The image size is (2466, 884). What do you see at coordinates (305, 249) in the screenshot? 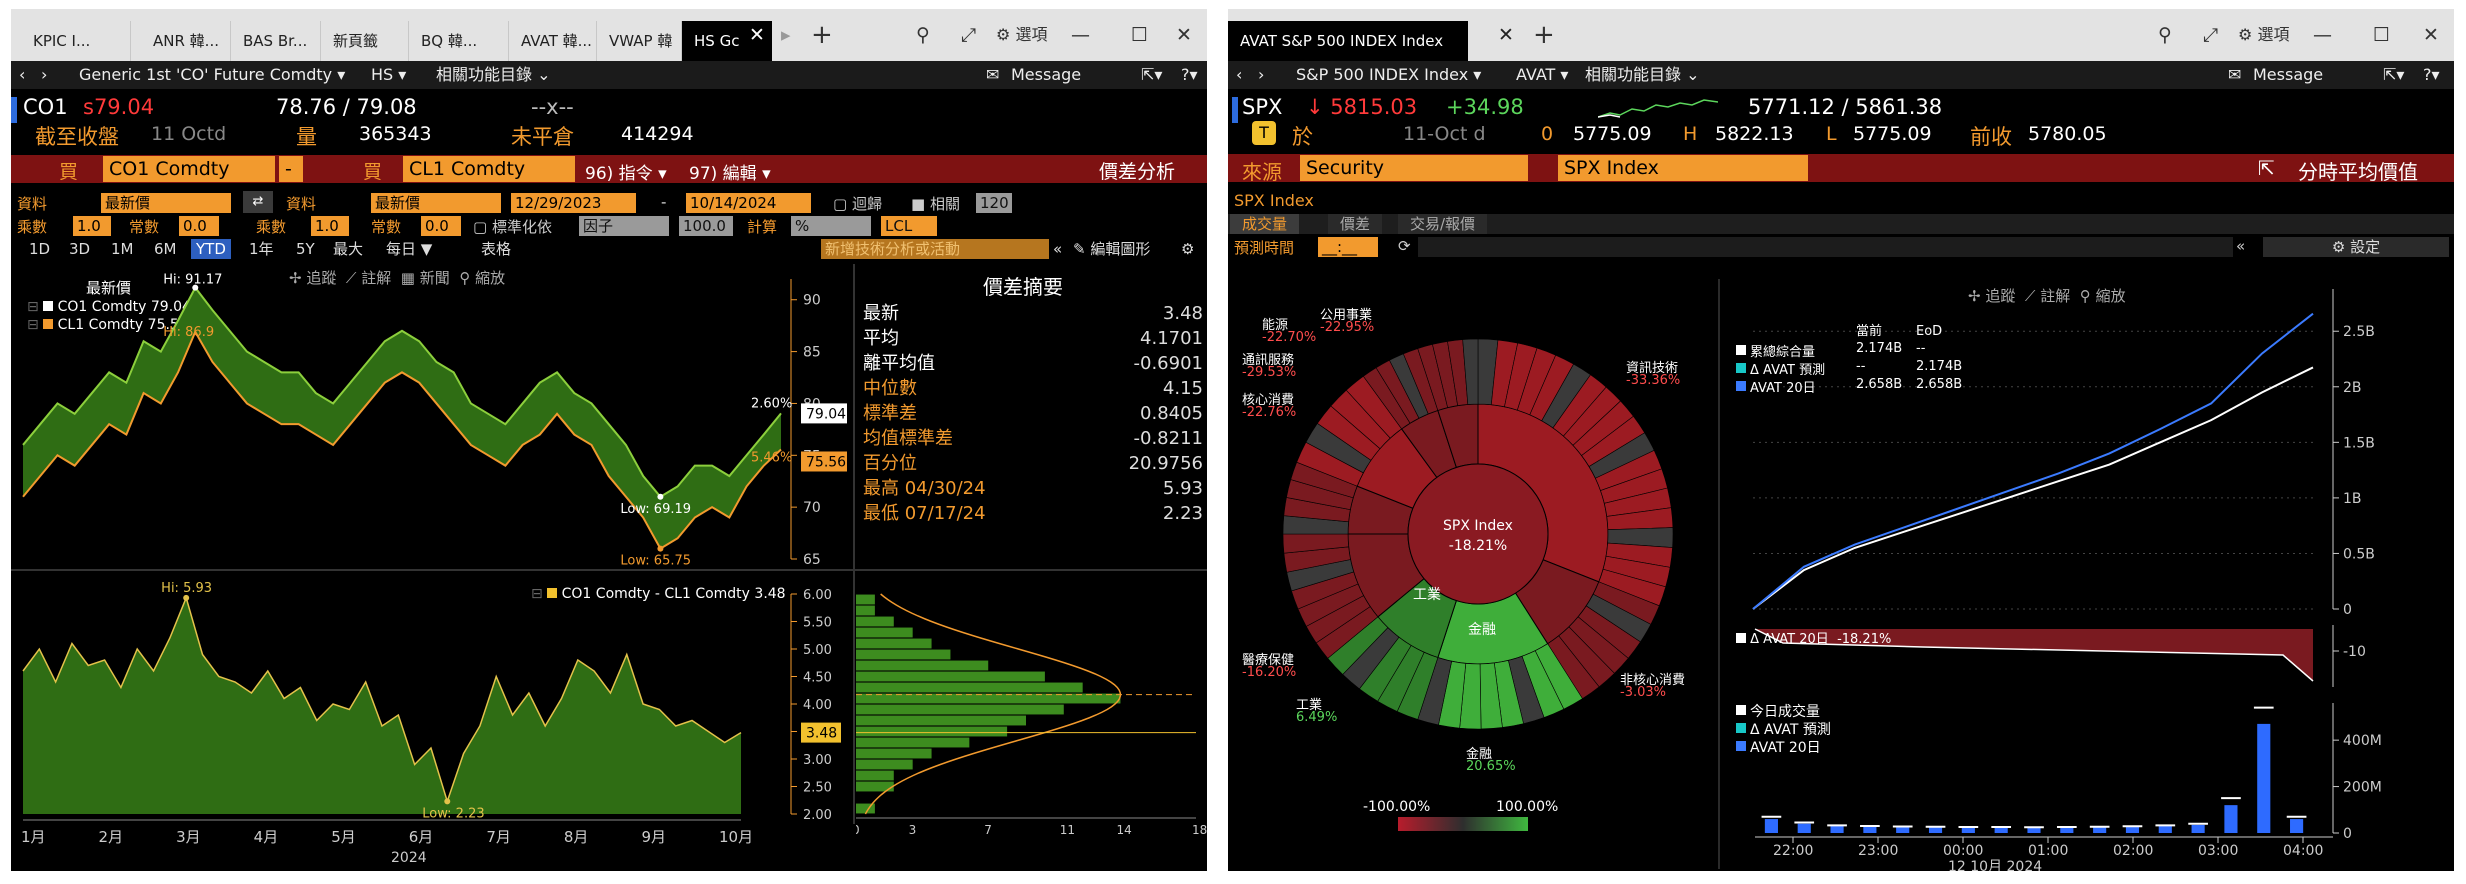
I see `period-5y: 5Y` at bounding box center [305, 249].